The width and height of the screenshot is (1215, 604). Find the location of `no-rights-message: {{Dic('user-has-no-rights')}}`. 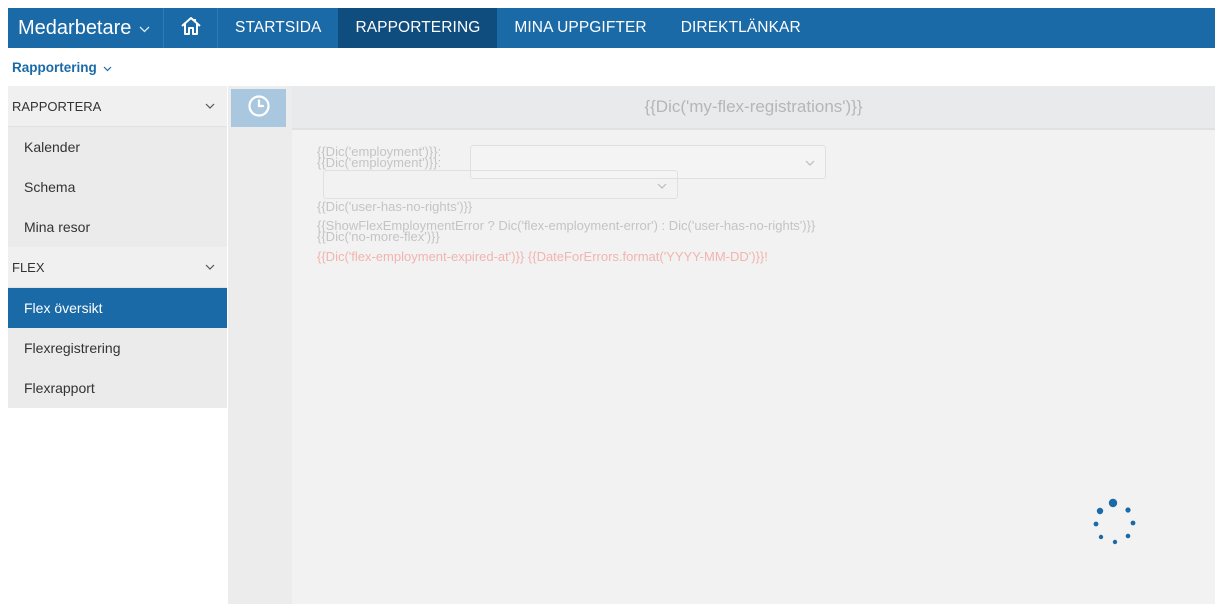

no-rights-message: {{Dic('user-has-no-rights')}} is located at coordinates (395, 206).